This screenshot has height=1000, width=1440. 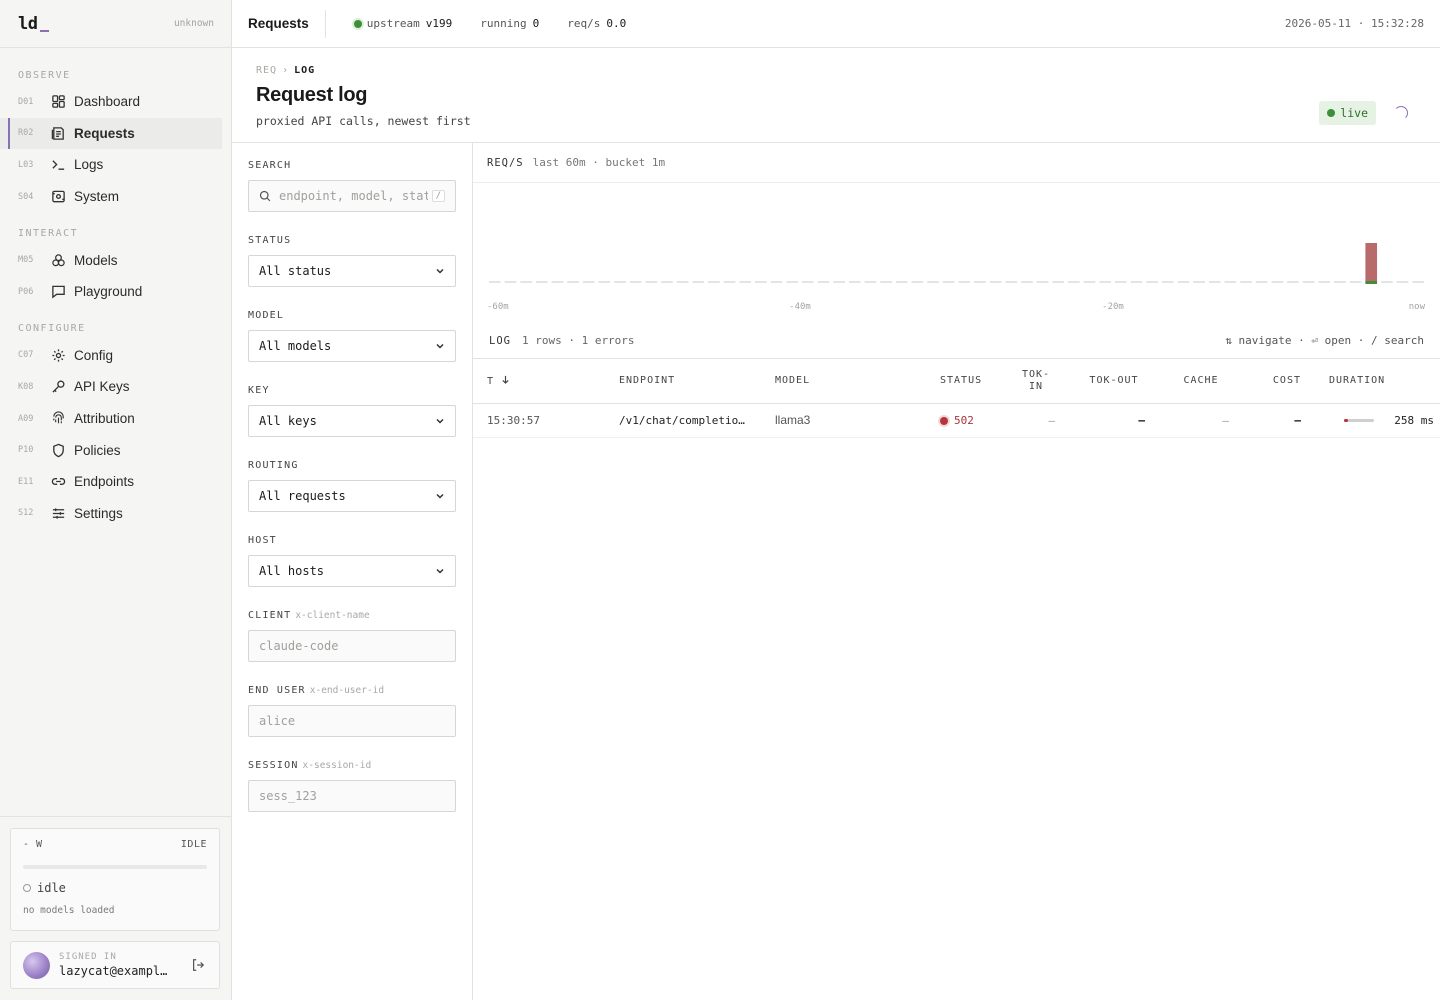 What do you see at coordinates (1324, 340) in the screenshot?
I see `keyboard-shortcuts-hint: ⇅ navigate · ⏎ open · / search` at bounding box center [1324, 340].